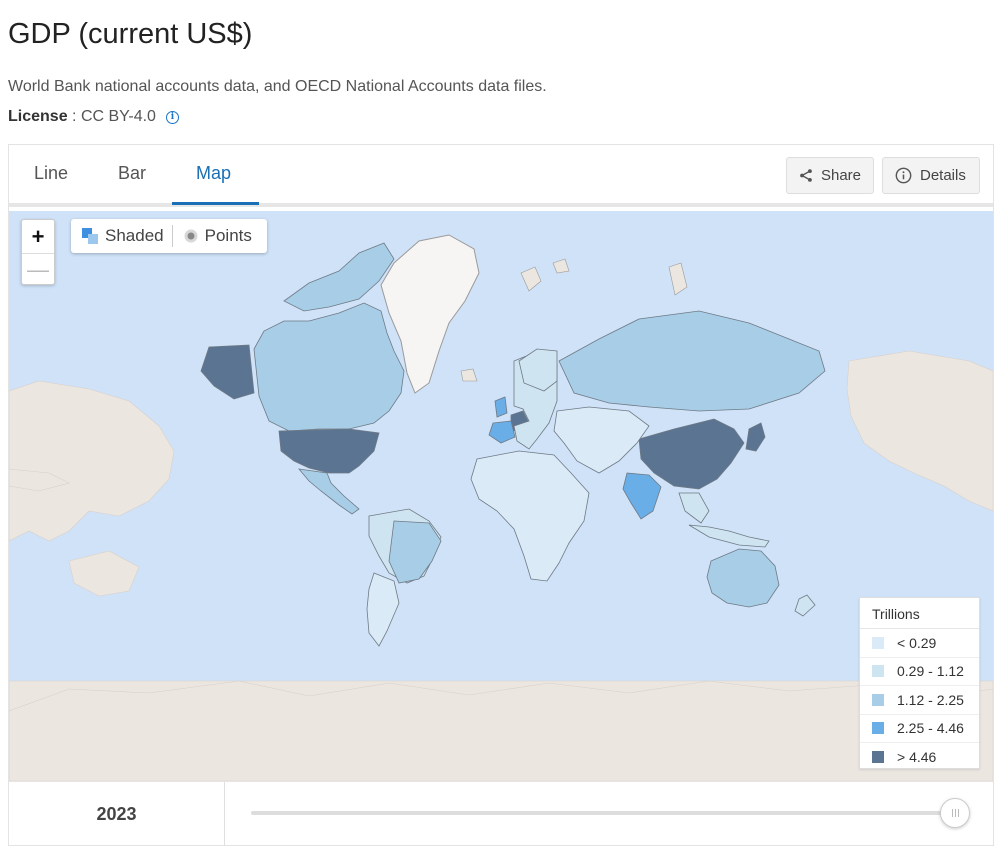 This screenshot has width=1000, height=852. I want to click on timeline-track, so click(603, 813).